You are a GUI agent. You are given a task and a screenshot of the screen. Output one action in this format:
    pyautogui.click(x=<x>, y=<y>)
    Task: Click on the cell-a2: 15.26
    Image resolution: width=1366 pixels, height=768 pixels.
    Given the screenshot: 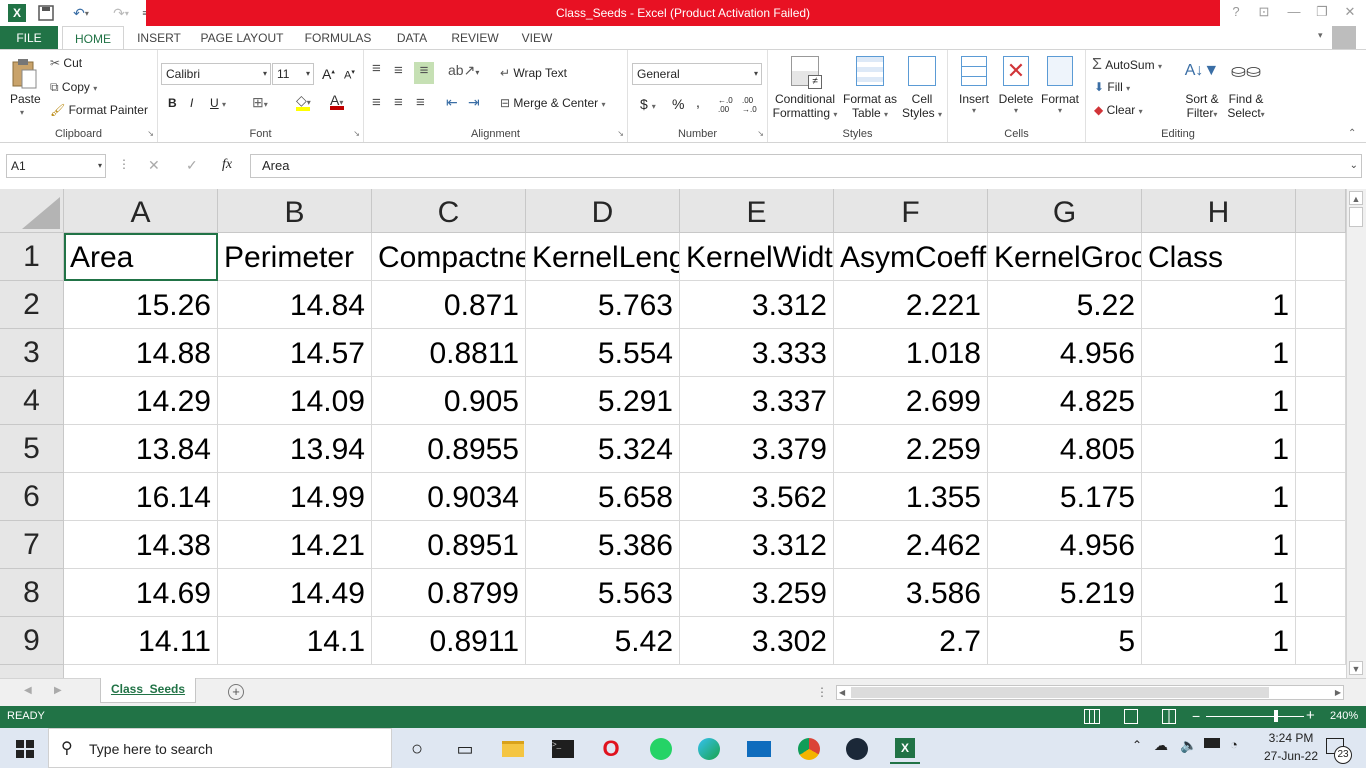 What is the action you would take?
    pyautogui.click(x=141, y=305)
    